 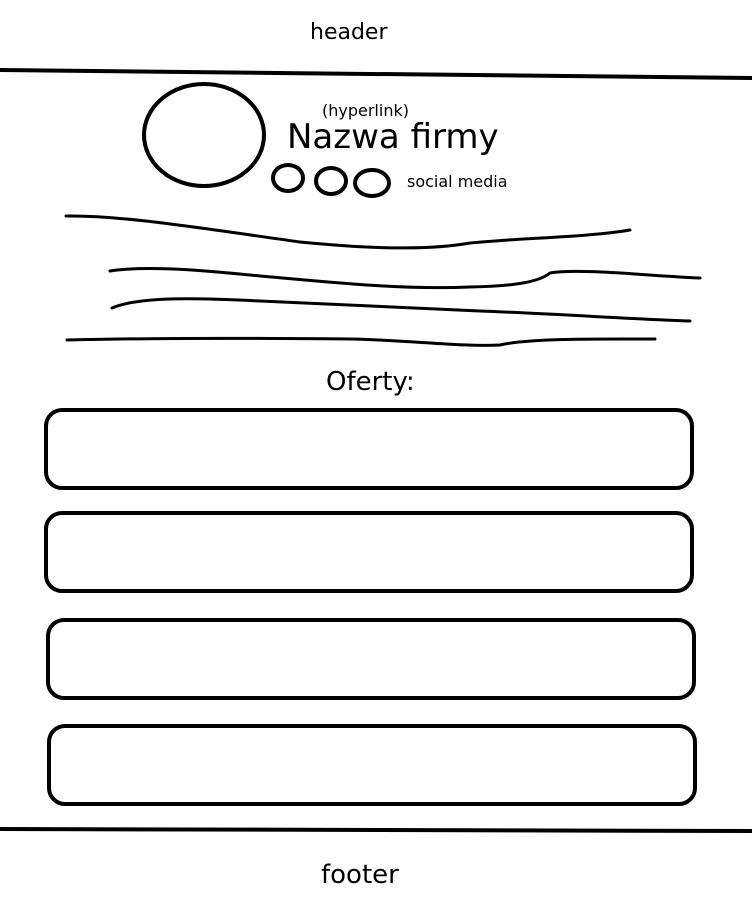 What do you see at coordinates (376, 830) in the screenshot?
I see `footer-divider` at bounding box center [376, 830].